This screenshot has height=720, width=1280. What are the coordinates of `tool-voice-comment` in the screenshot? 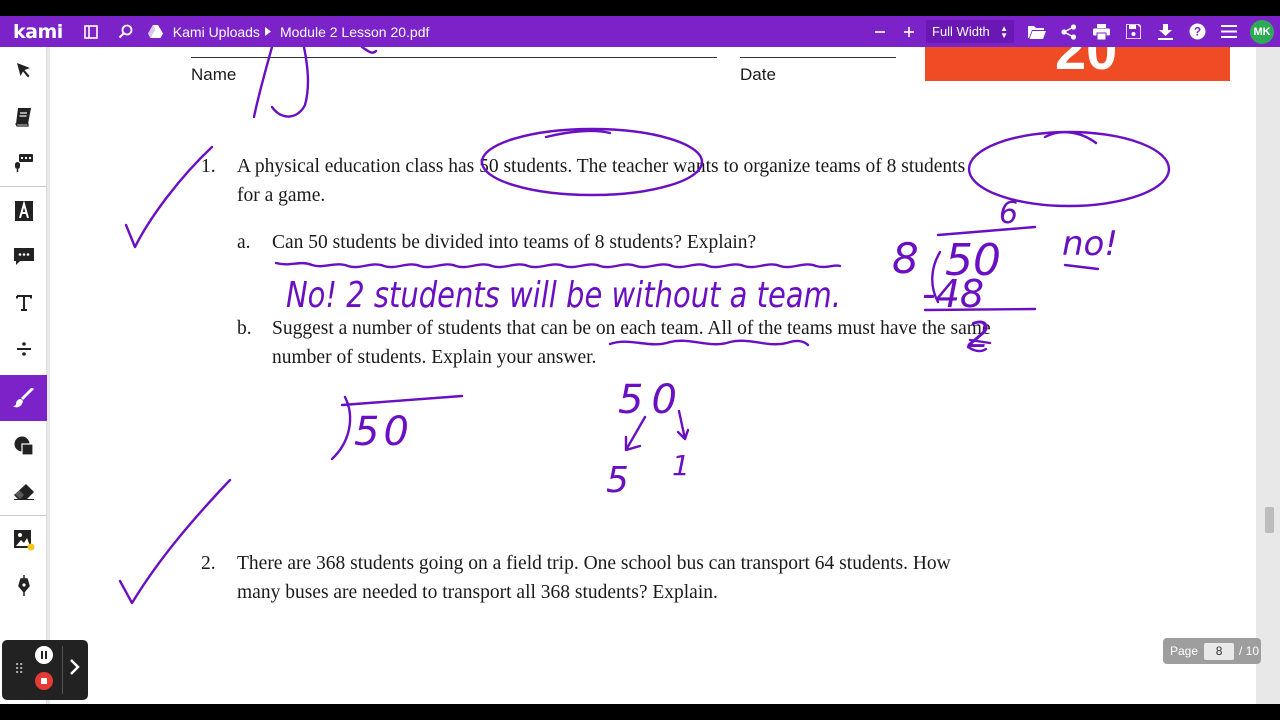 It's located at (23, 163).